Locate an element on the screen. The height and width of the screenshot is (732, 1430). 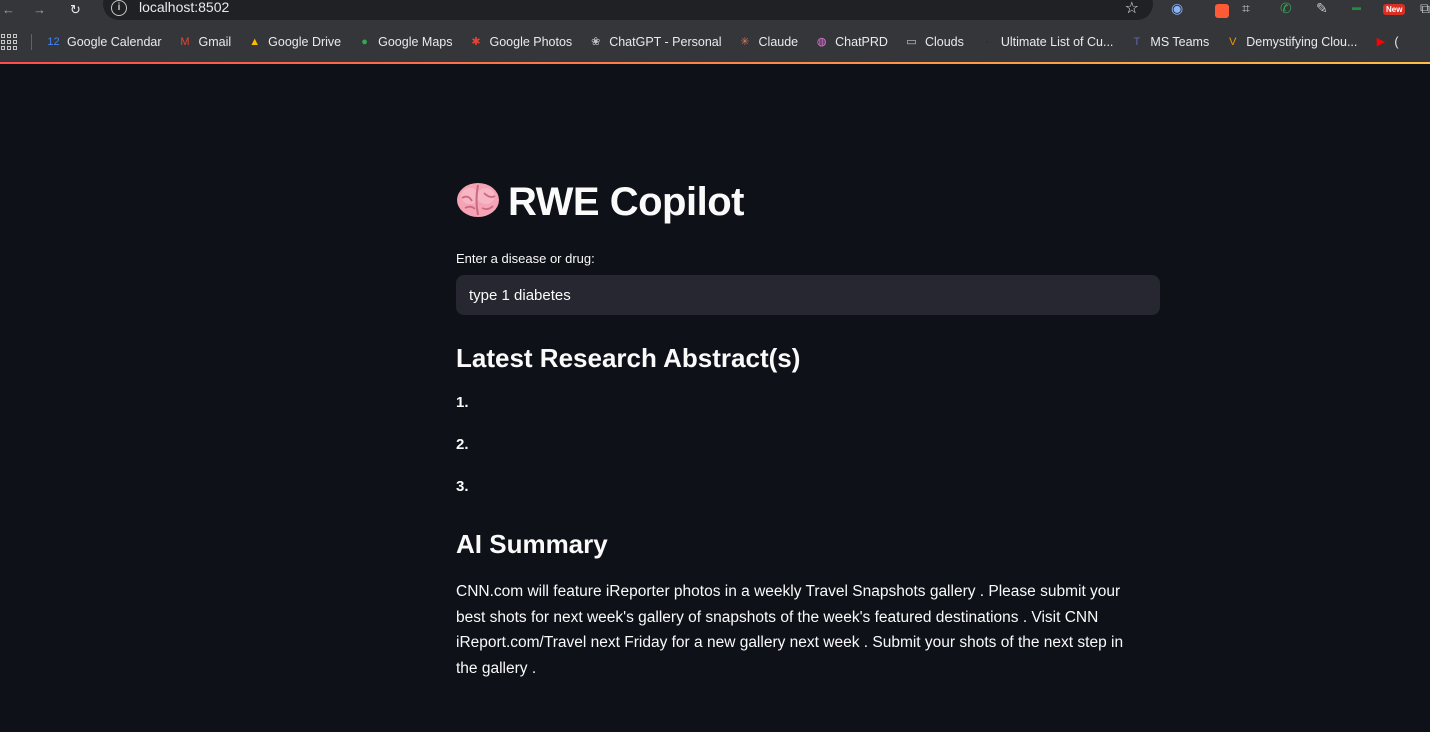
disease-input-label: Enter a disease or drug: is located at coordinates (525, 258).